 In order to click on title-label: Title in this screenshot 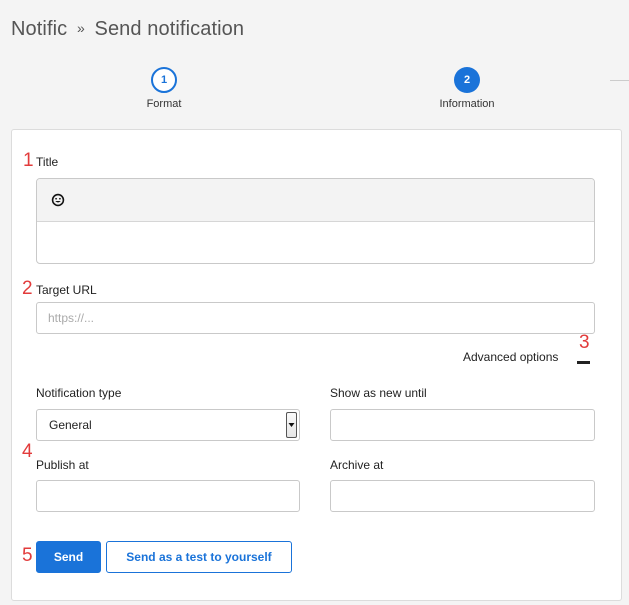, I will do `click(47, 162)`.